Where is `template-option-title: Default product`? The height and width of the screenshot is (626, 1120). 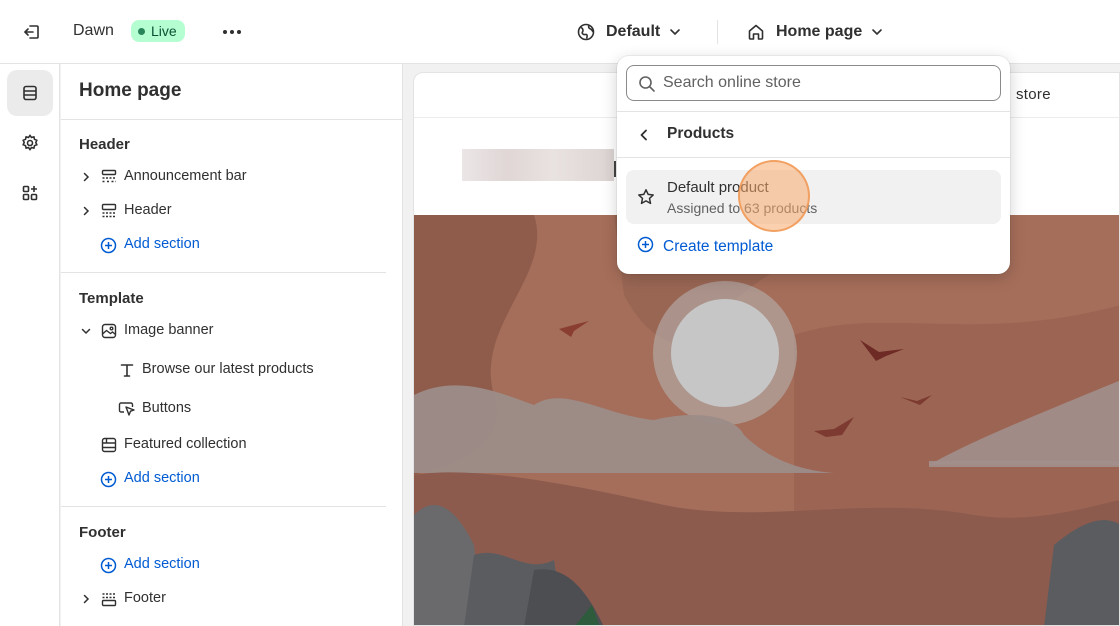
template-option-title: Default product is located at coordinates (718, 187).